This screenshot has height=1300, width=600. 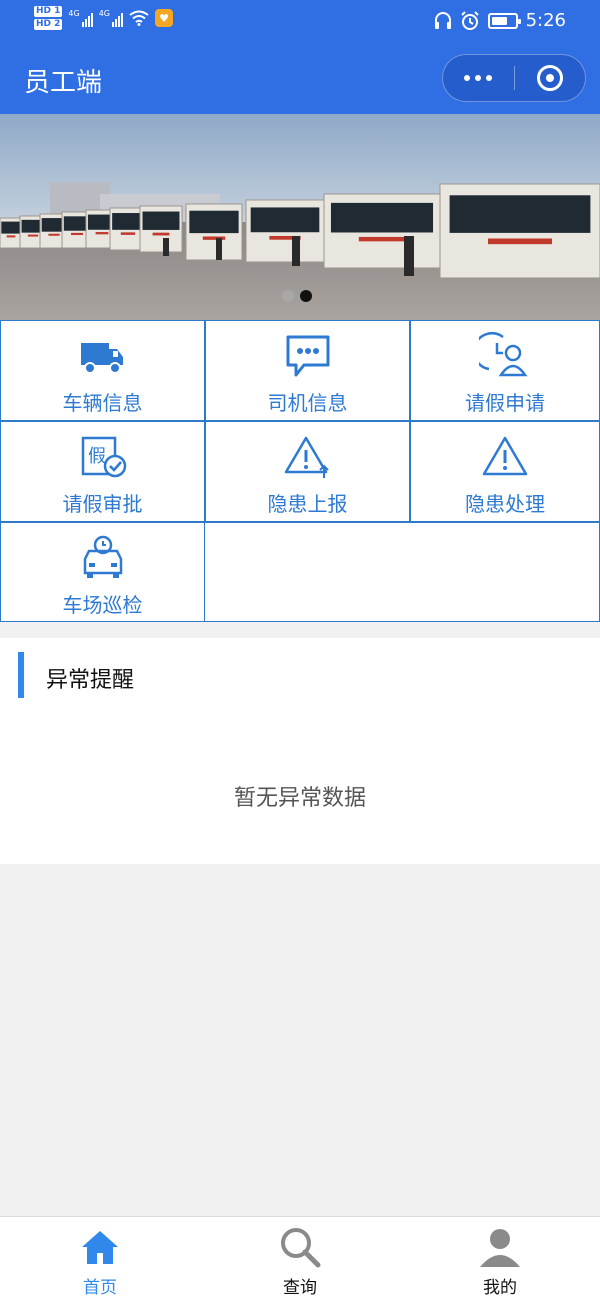 I want to click on menu-vehicle-info: 车辆信息, so click(x=102, y=370).